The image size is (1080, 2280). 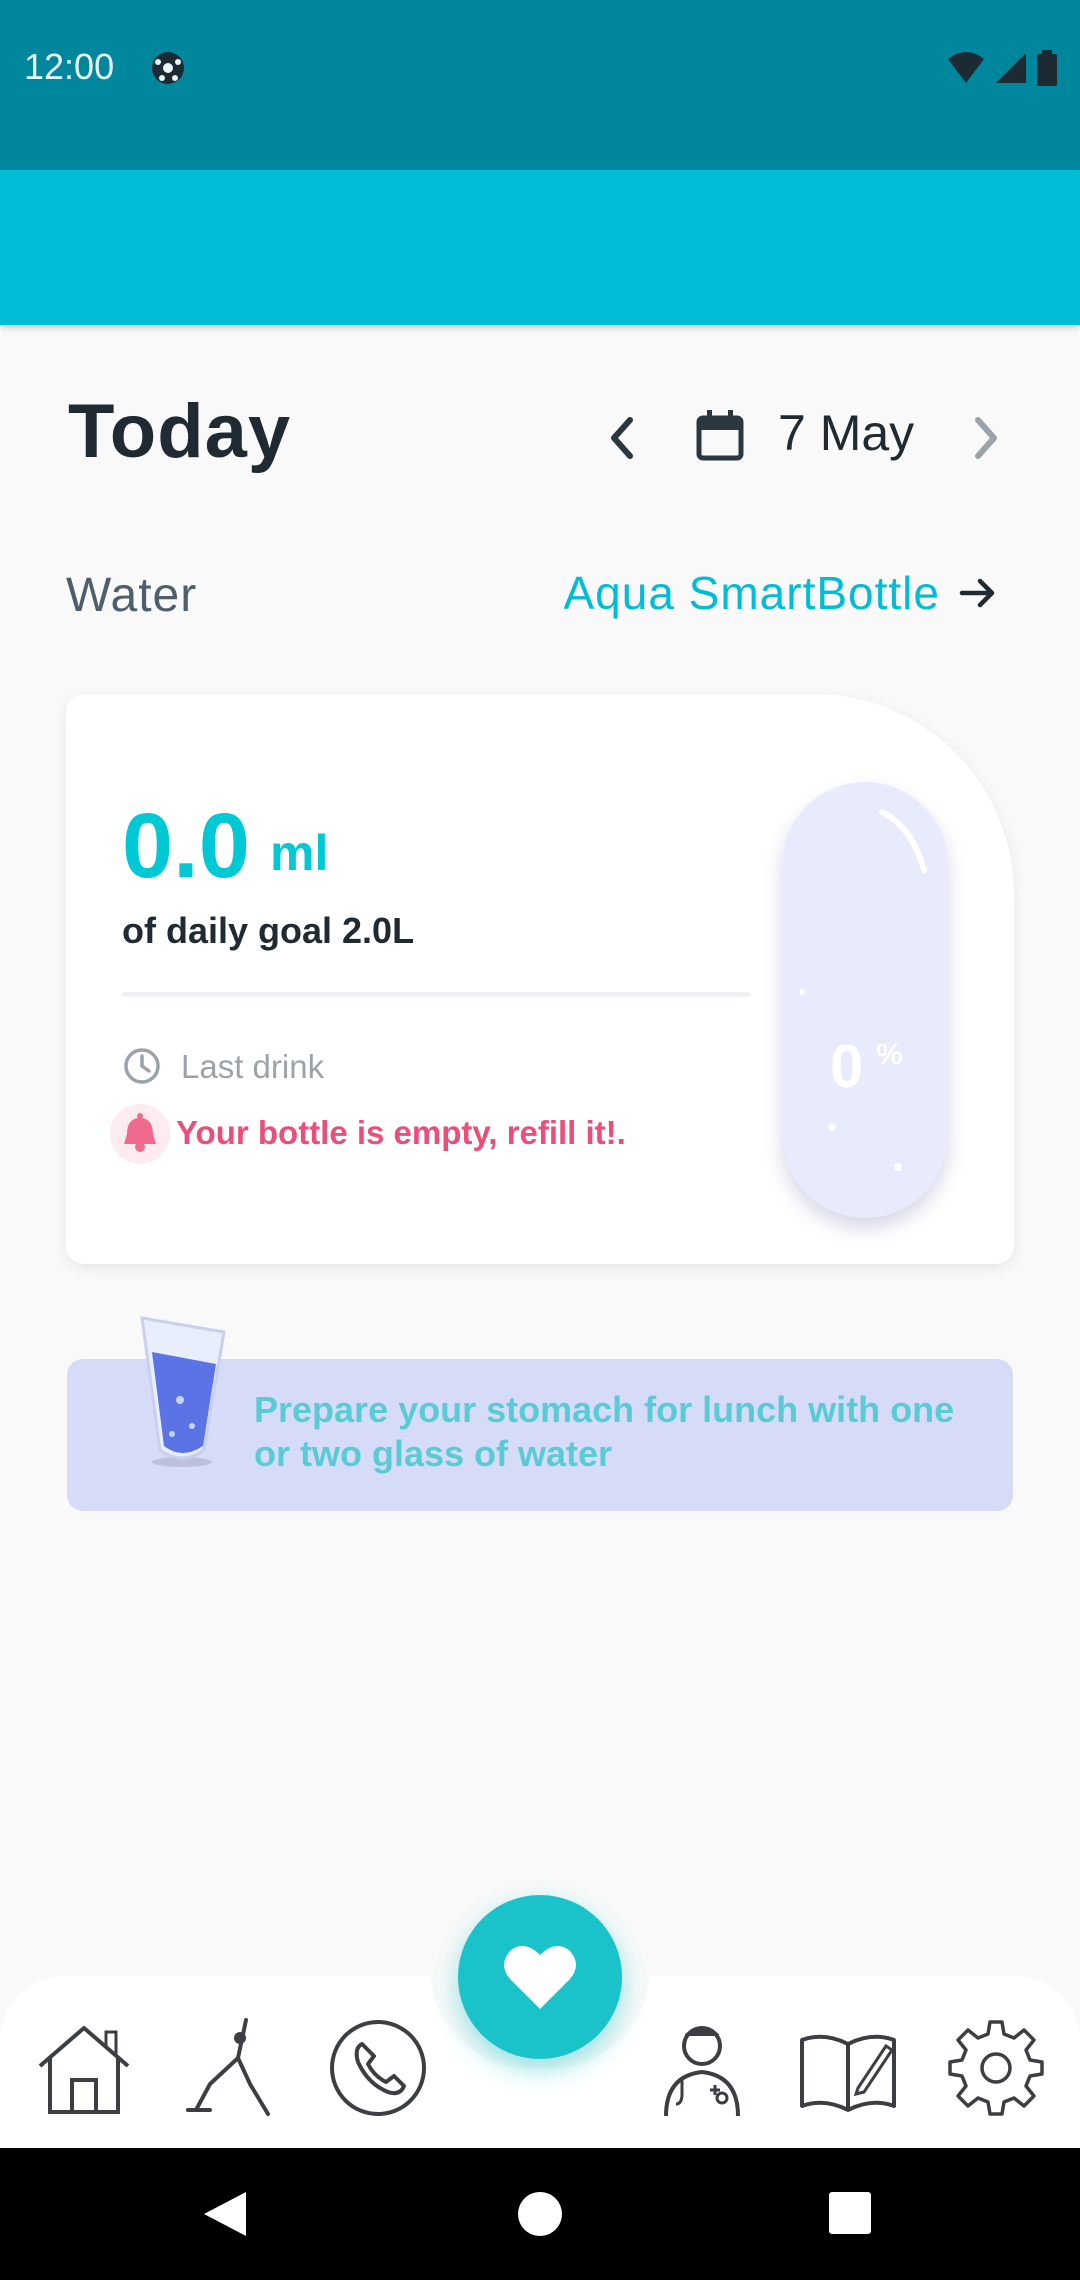 What do you see at coordinates (378, 2068) in the screenshot?
I see `phone-icon` at bounding box center [378, 2068].